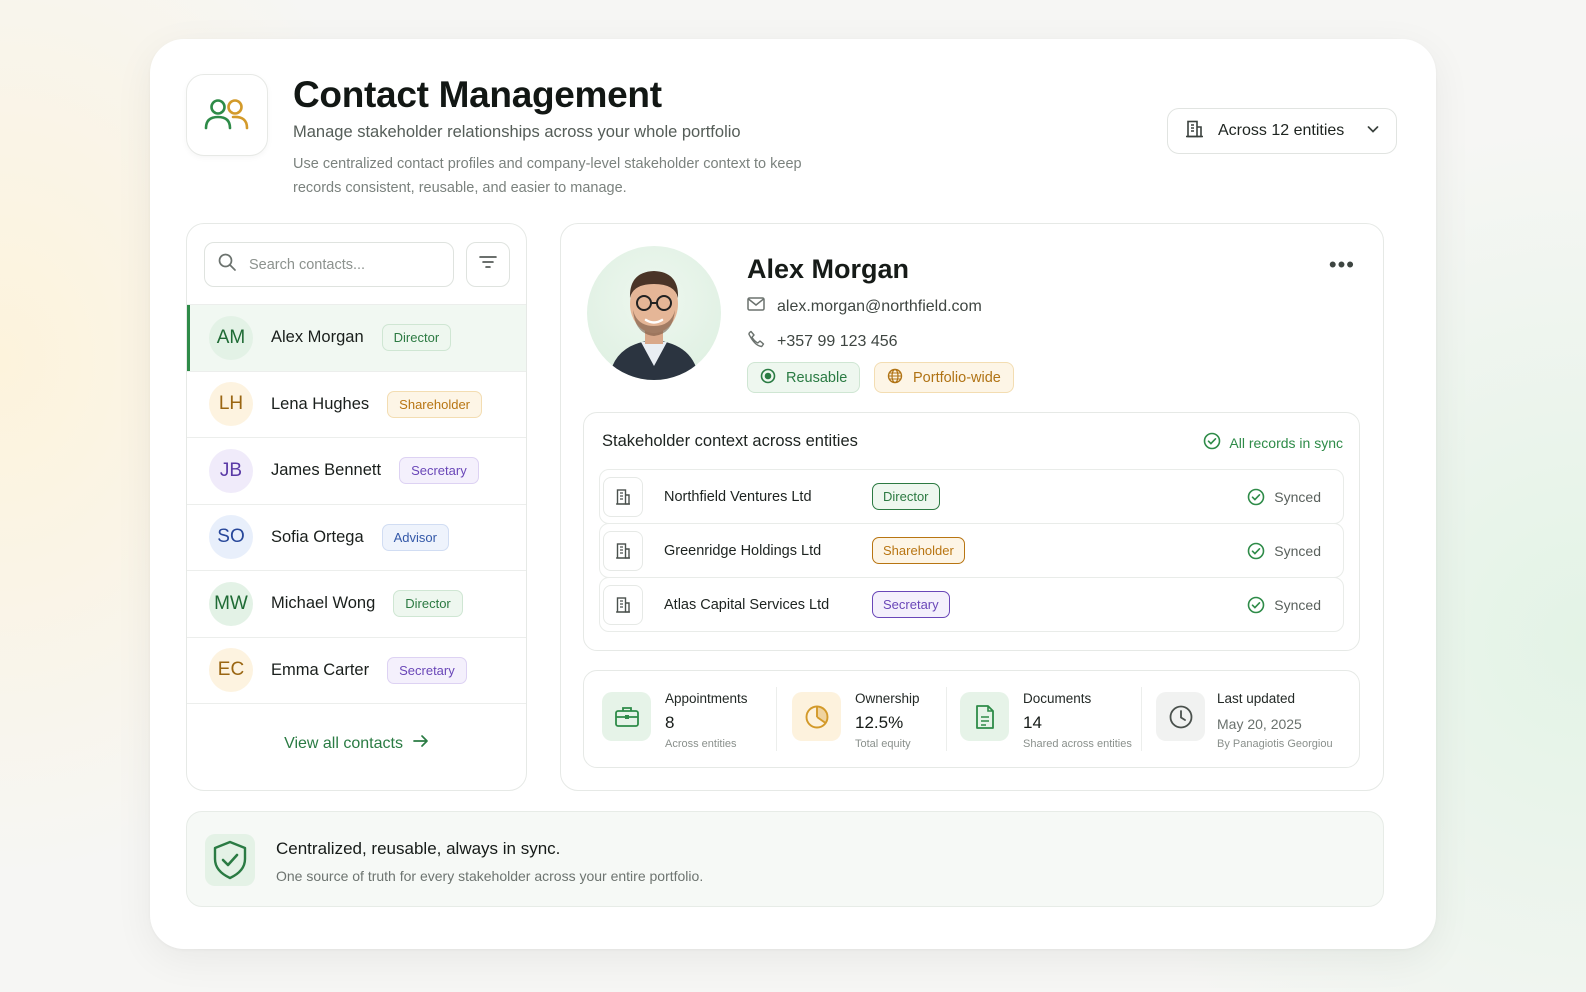 The height and width of the screenshot is (992, 1586). Describe the element at coordinates (1273, 442) in the screenshot. I see `sync-status: All records in sync` at that location.